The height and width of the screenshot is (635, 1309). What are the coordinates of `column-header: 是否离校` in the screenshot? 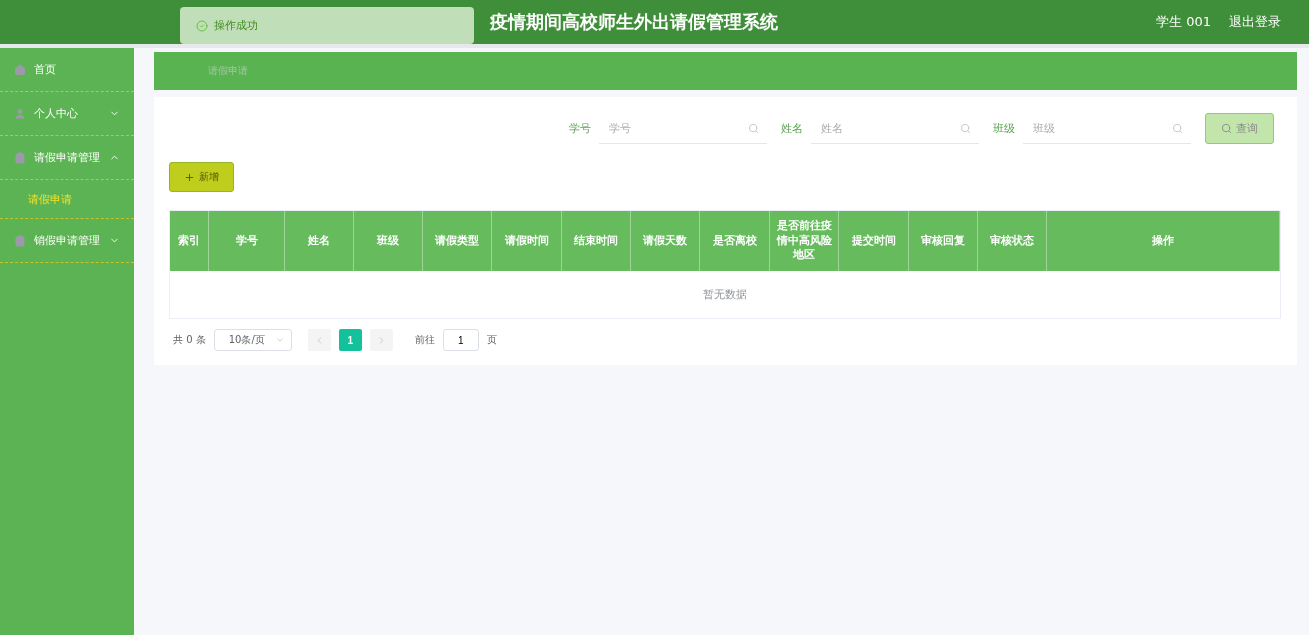 It's located at (735, 241).